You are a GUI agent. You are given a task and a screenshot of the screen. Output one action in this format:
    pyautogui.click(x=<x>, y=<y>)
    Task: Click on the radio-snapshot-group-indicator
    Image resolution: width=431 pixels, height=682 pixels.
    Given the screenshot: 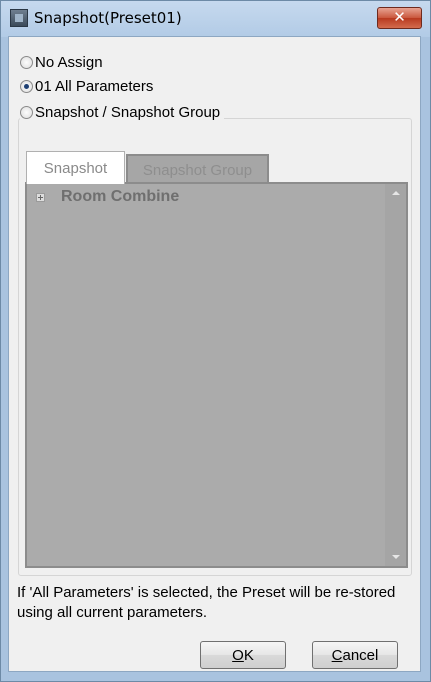 What is the action you would take?
    pyautogui.click(x=26, y=112)
    